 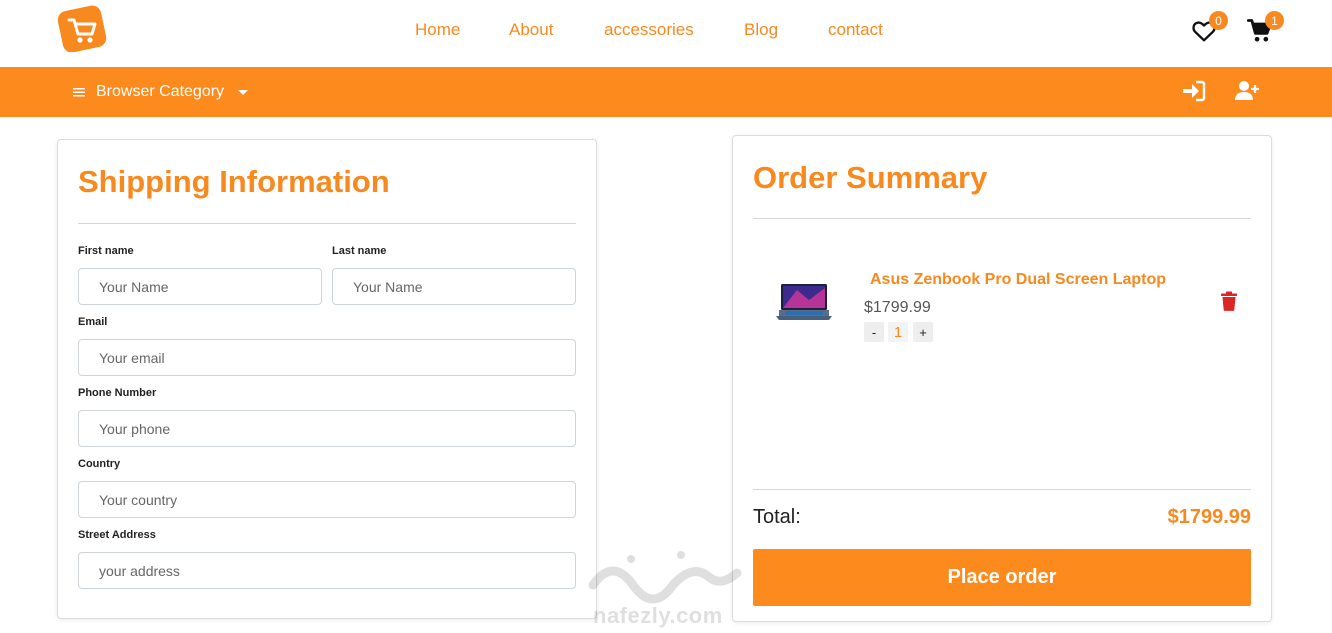 I want to click on last-name-input, so click(x=454, y=286).